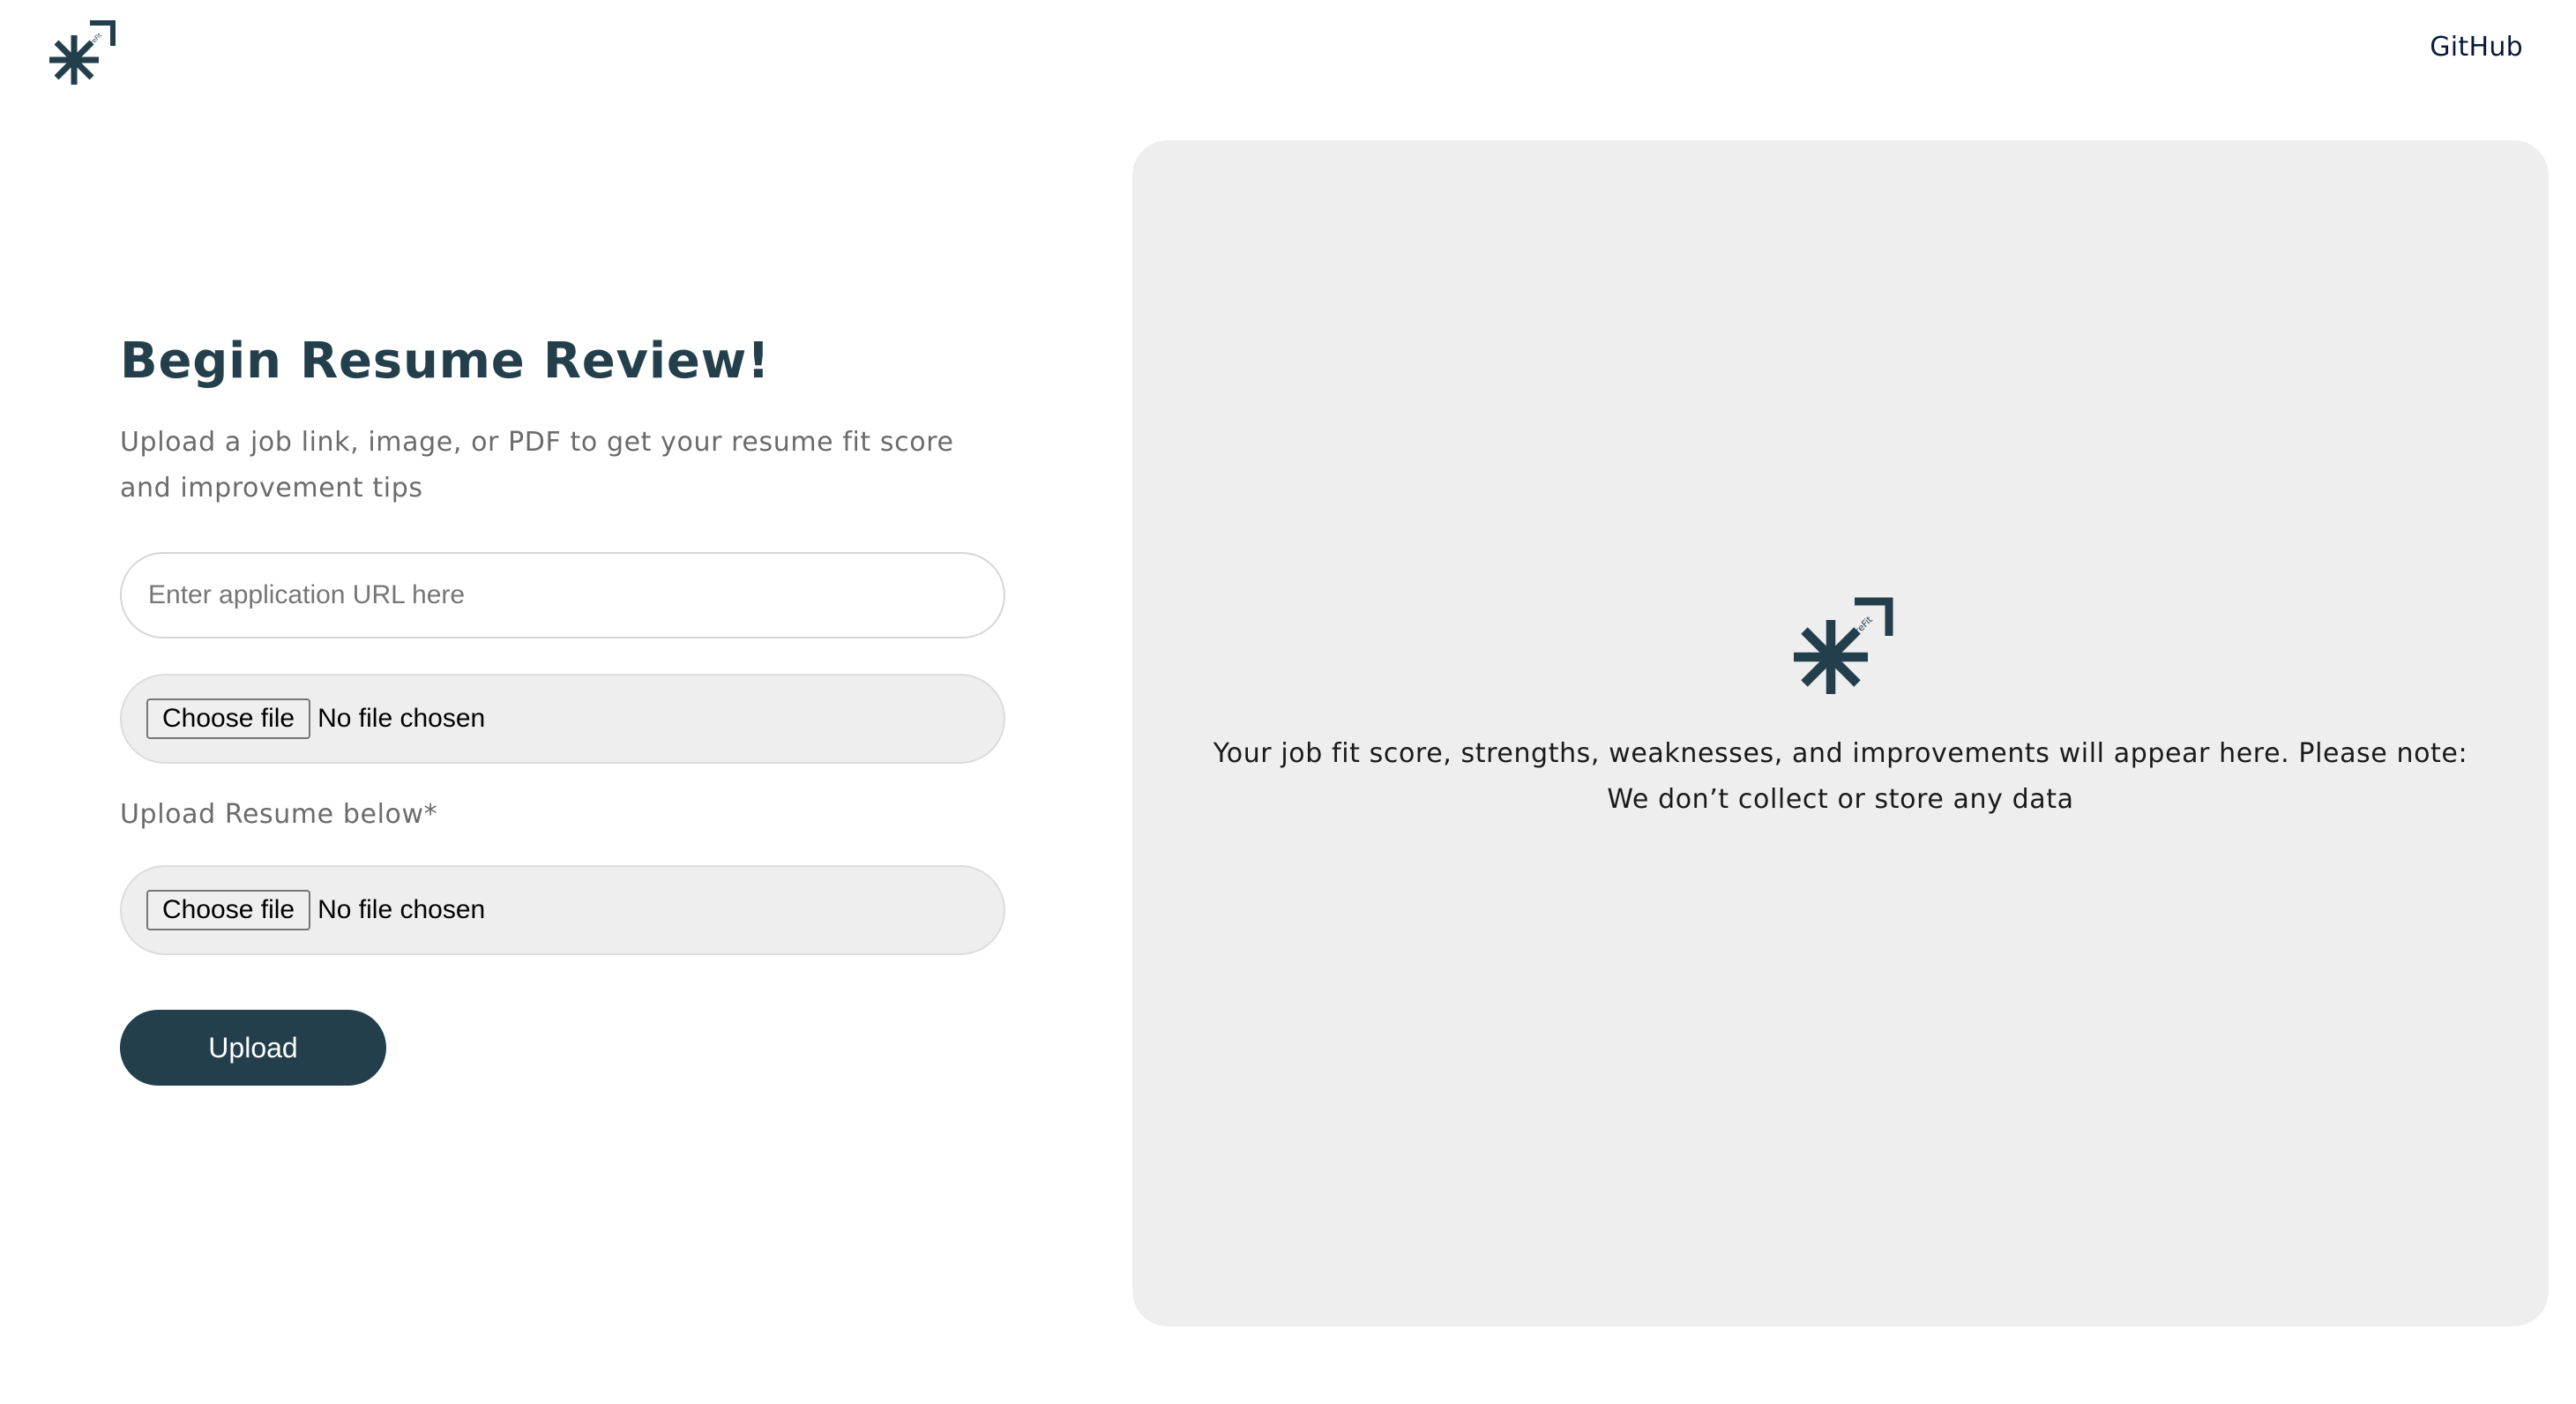 Image resolution: width=2576 pixels, height=1404 pixels. What do you see at coordinates (1843, 645) in the screenshot?
I see `hirefit-logo-large: HireFit` at bounding box center [1843, 645].